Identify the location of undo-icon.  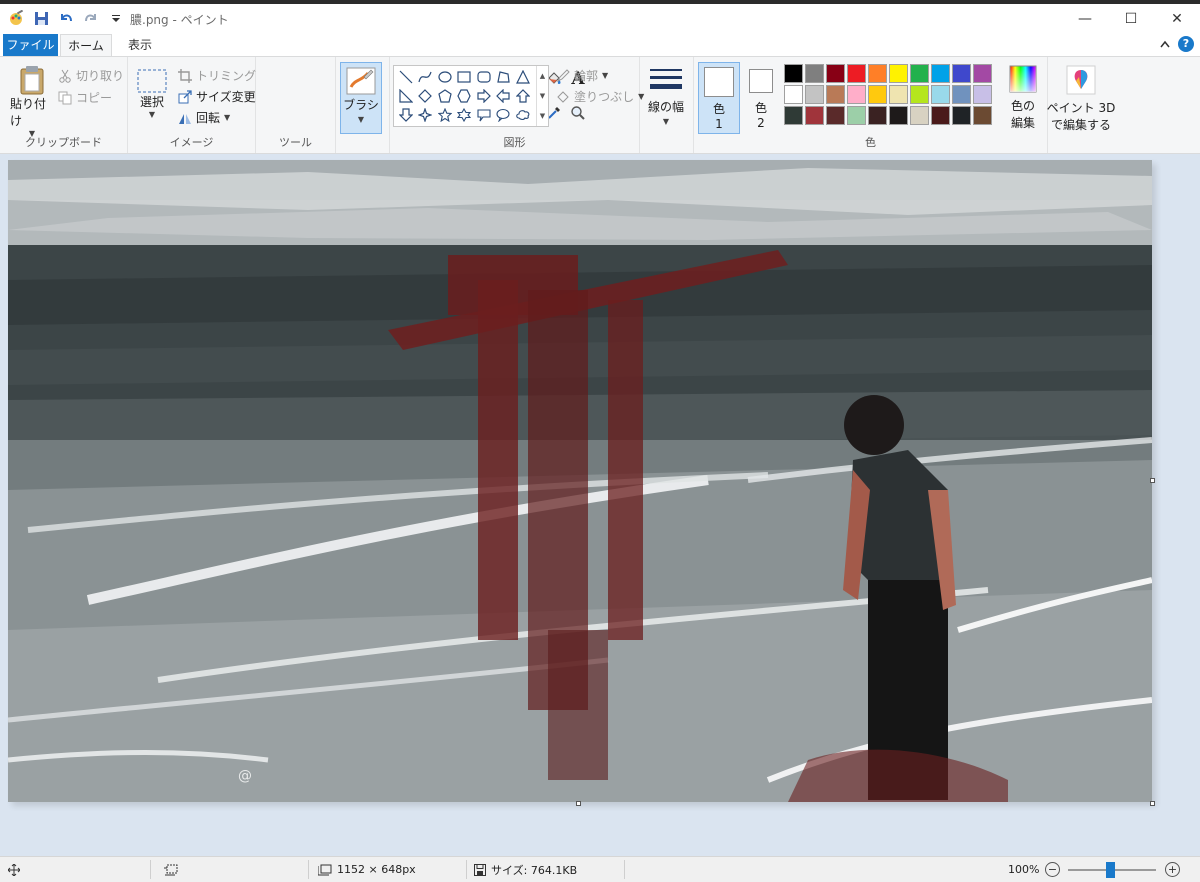
(66, 18).